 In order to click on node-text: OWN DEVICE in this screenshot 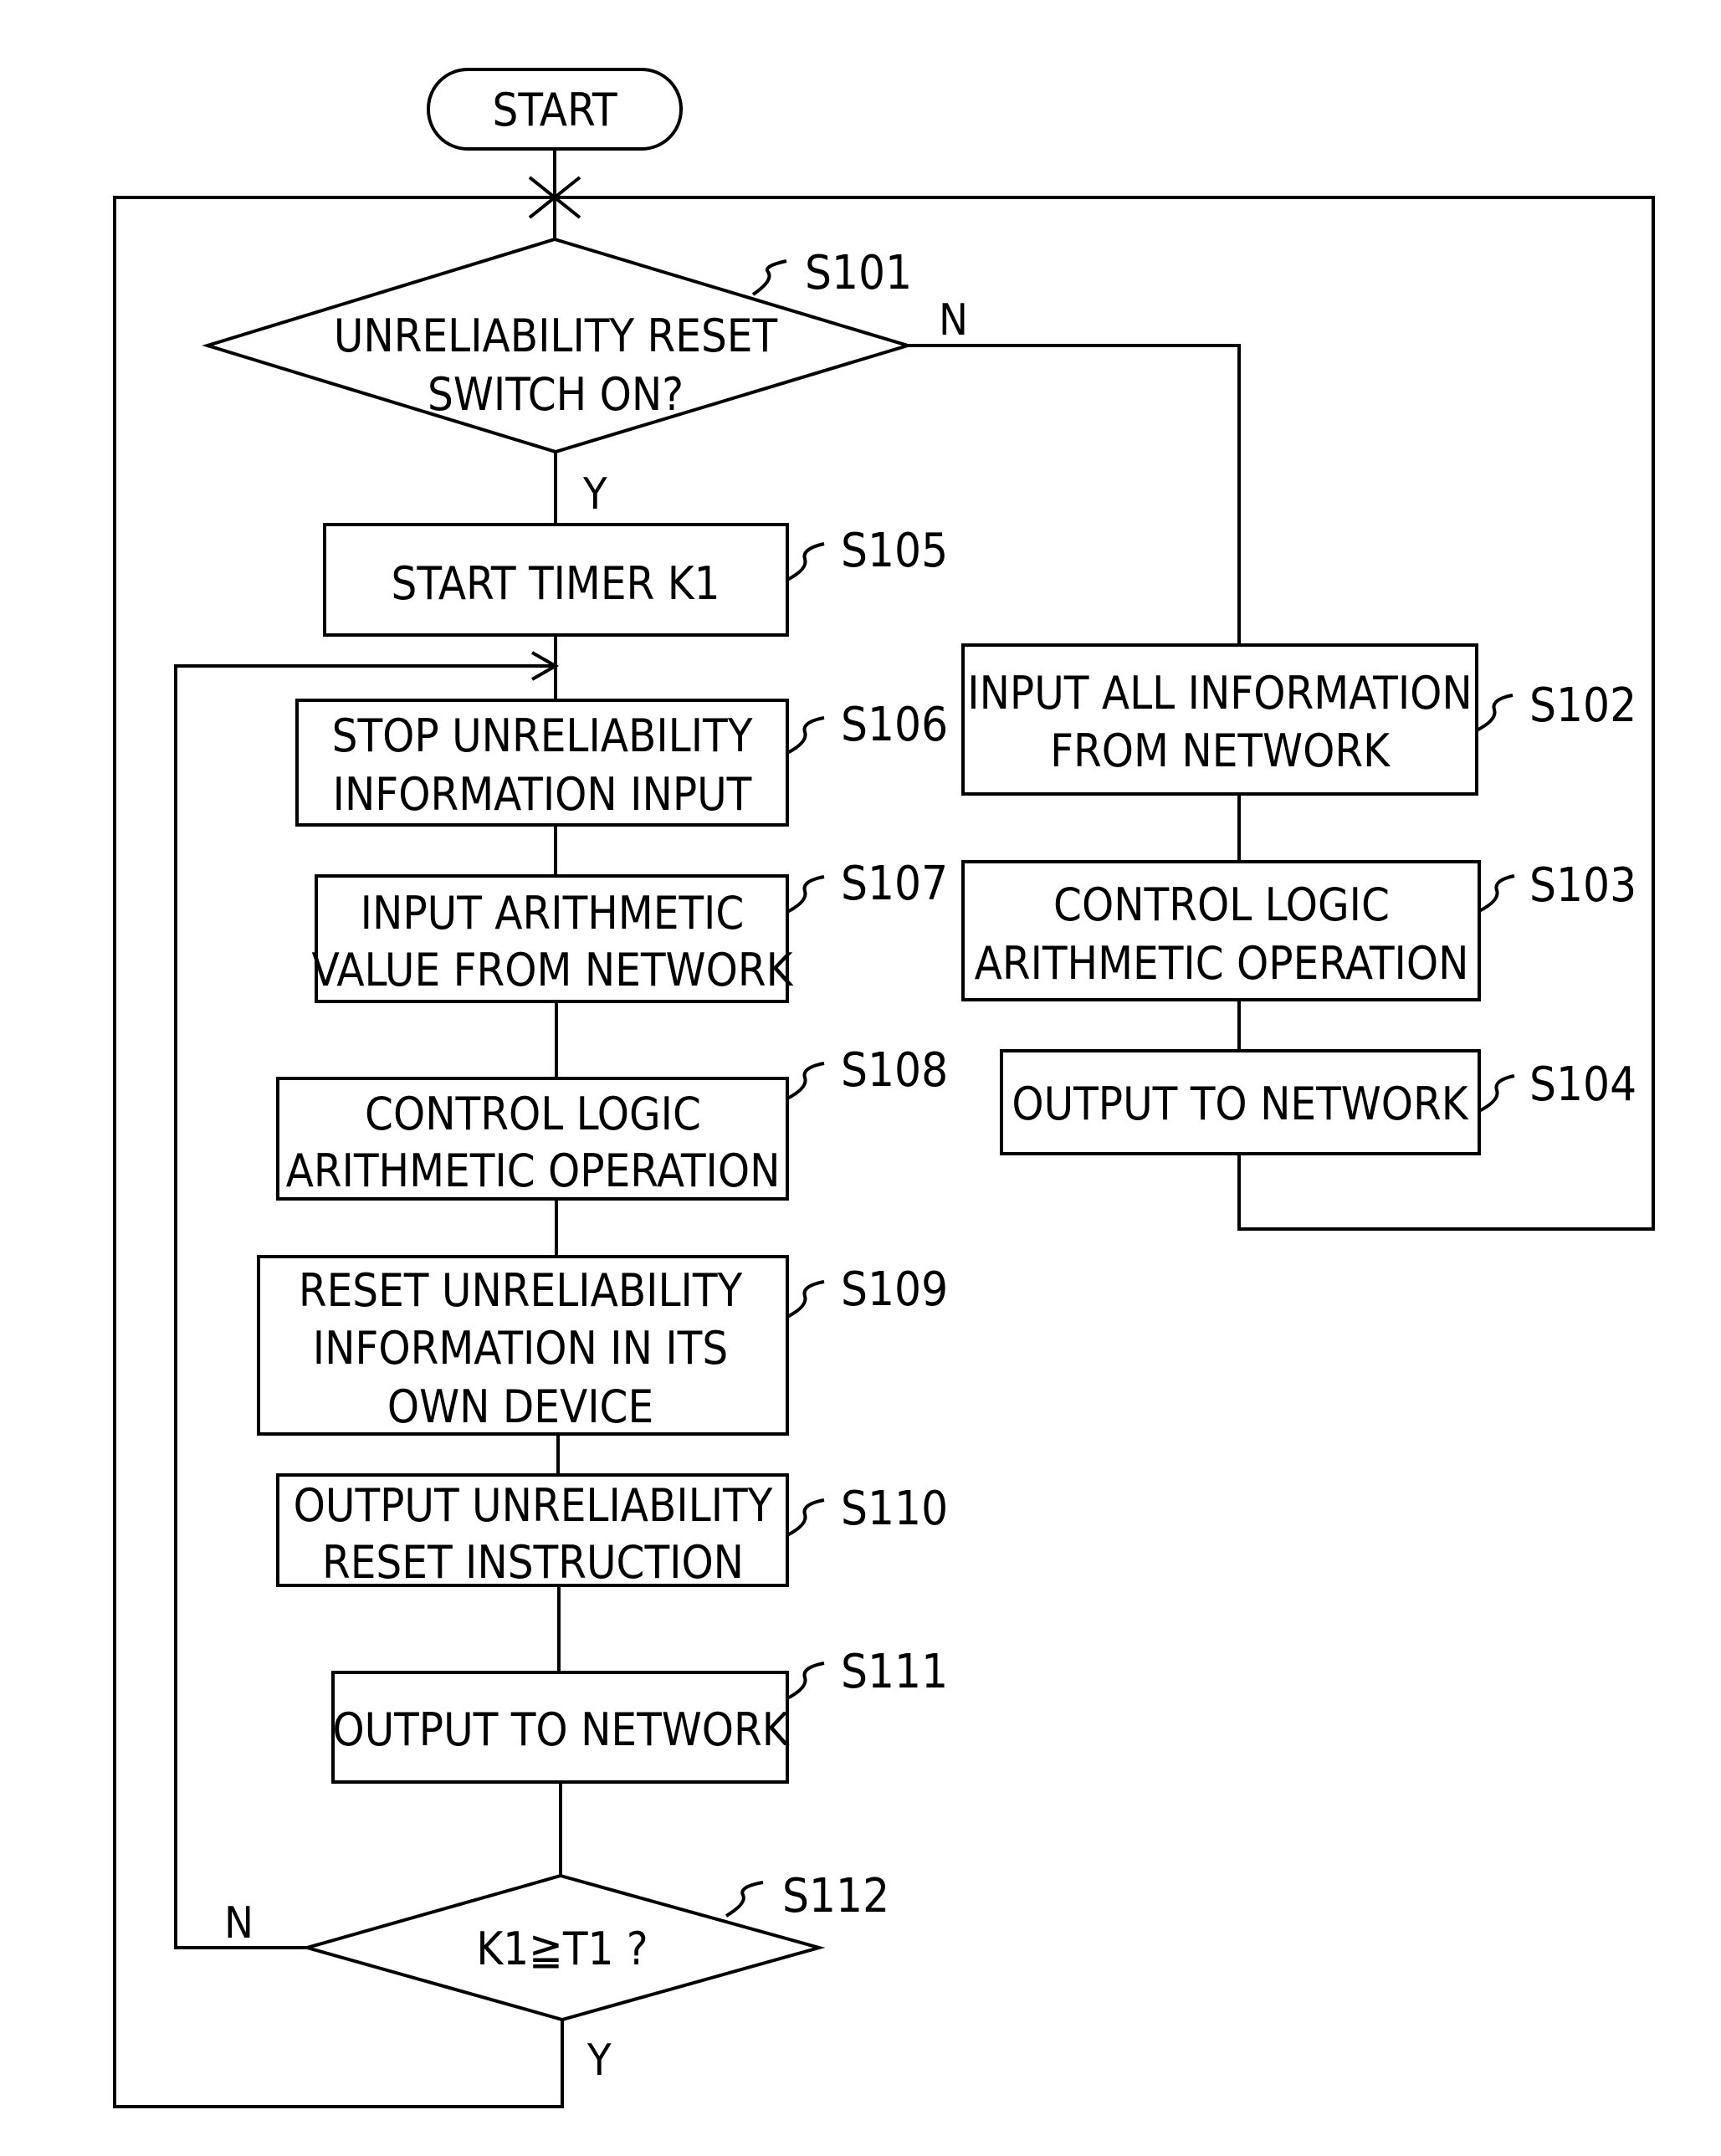, I will do `click(520, 1406)`.